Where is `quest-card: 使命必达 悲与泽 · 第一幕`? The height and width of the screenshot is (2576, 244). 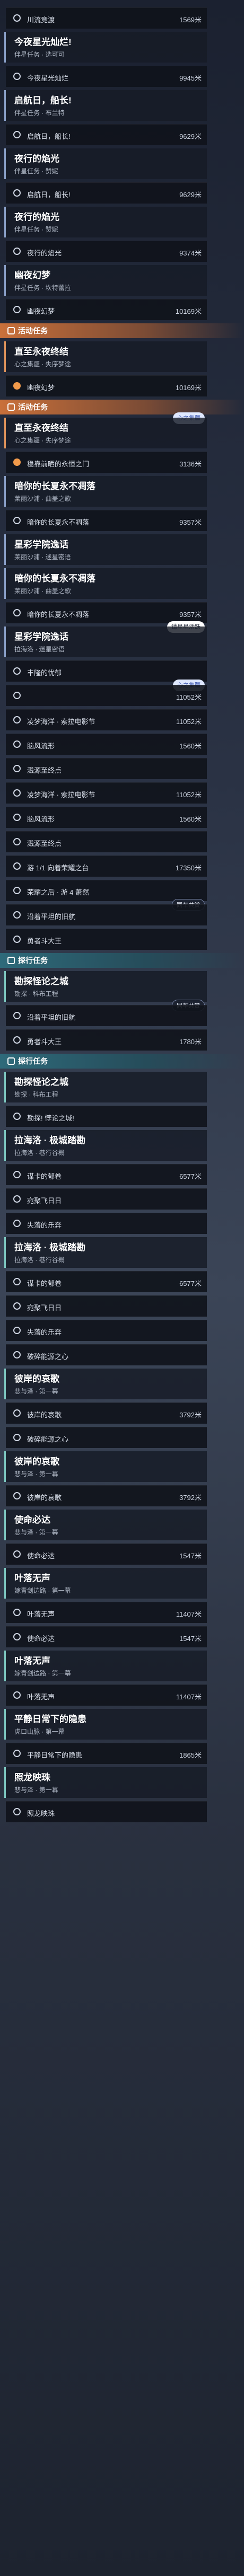 quest-card: 使命必达 悲与泽 · 第一幕 is located at coordinates (106, 1525).